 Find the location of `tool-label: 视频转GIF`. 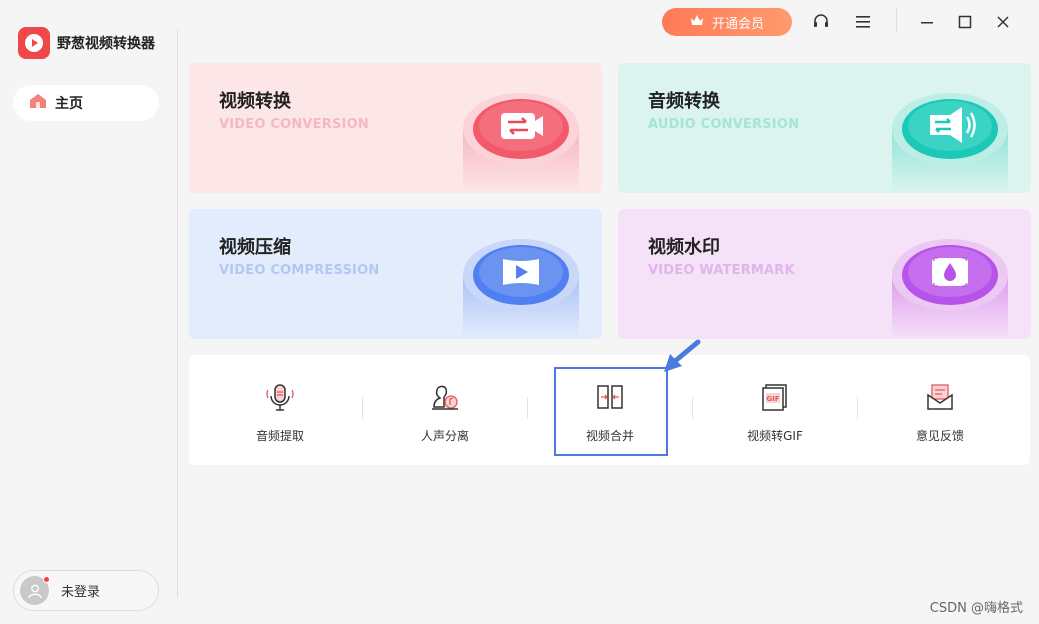

tool-label: 视频转GIF is located at coordinates (775, 436).